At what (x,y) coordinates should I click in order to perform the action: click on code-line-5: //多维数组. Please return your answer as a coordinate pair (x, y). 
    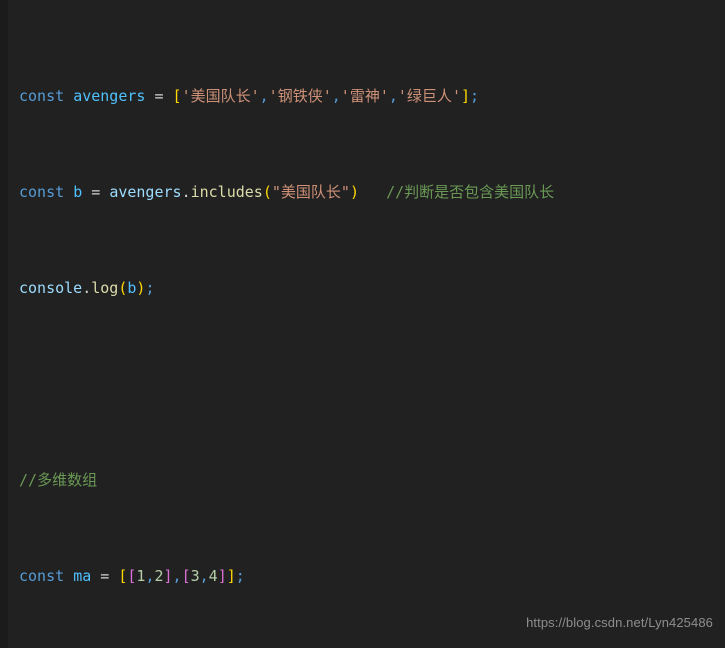
    Looking at the image, I should click on (58, 480).